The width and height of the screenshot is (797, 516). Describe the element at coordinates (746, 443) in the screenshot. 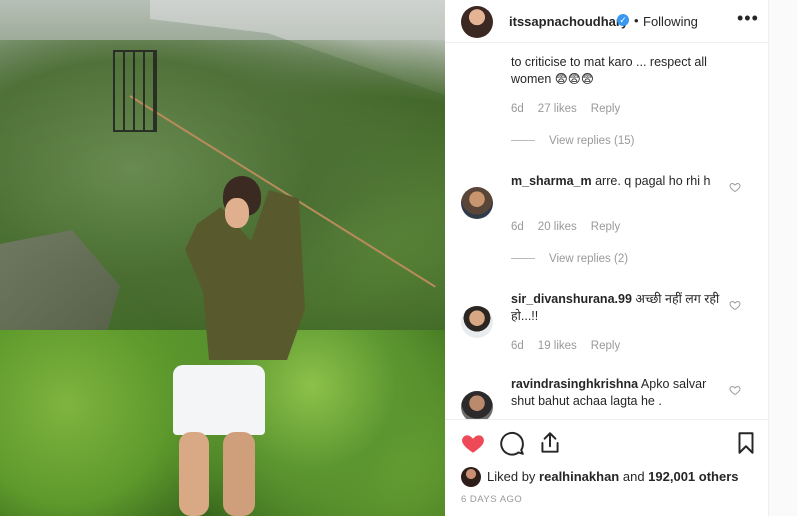

I see `bookmark-icon` at that location.